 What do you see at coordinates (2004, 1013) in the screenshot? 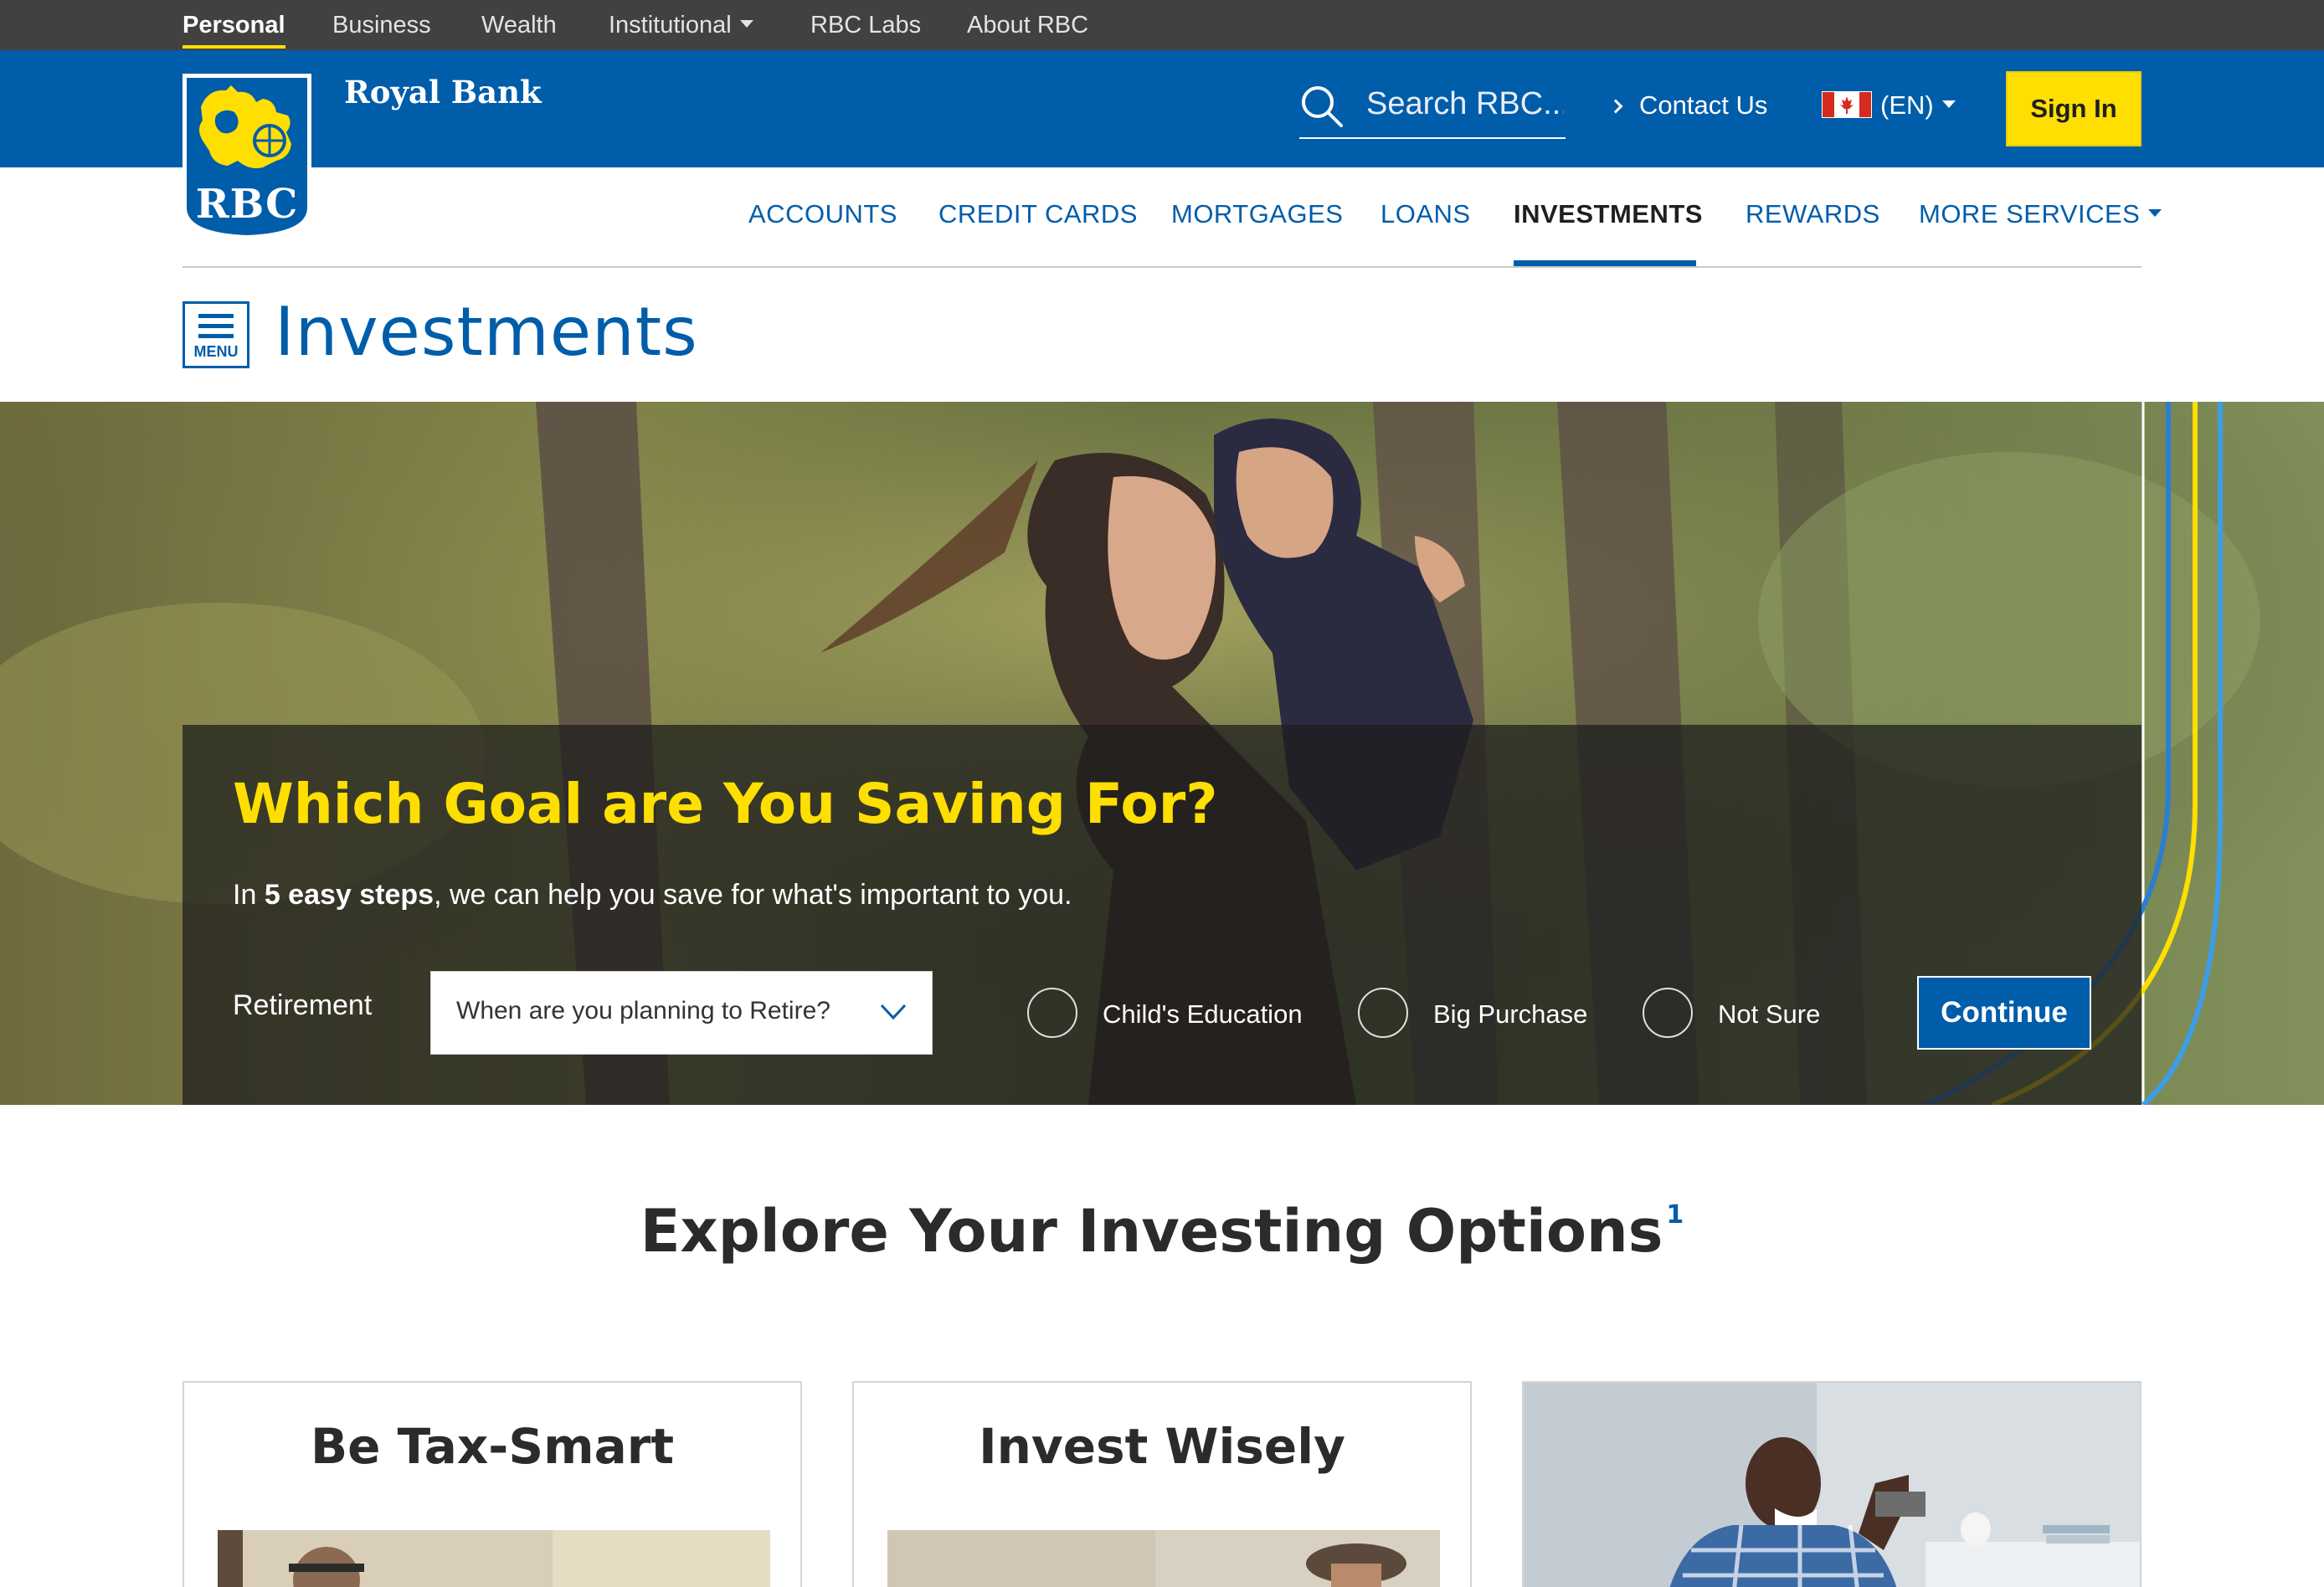
I see `continue-button: Continue` at bounding box center [2004, 1013].